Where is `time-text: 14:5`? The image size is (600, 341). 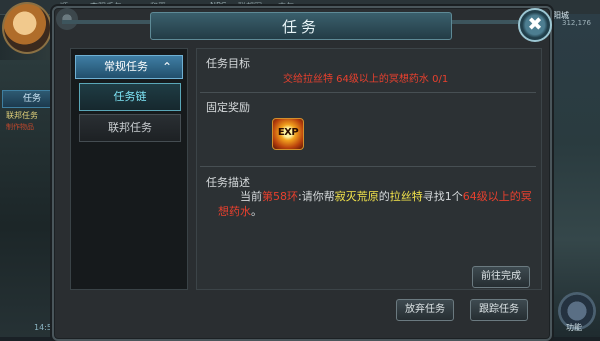
time-text: 14:5 is located at coordinates (43, 327).